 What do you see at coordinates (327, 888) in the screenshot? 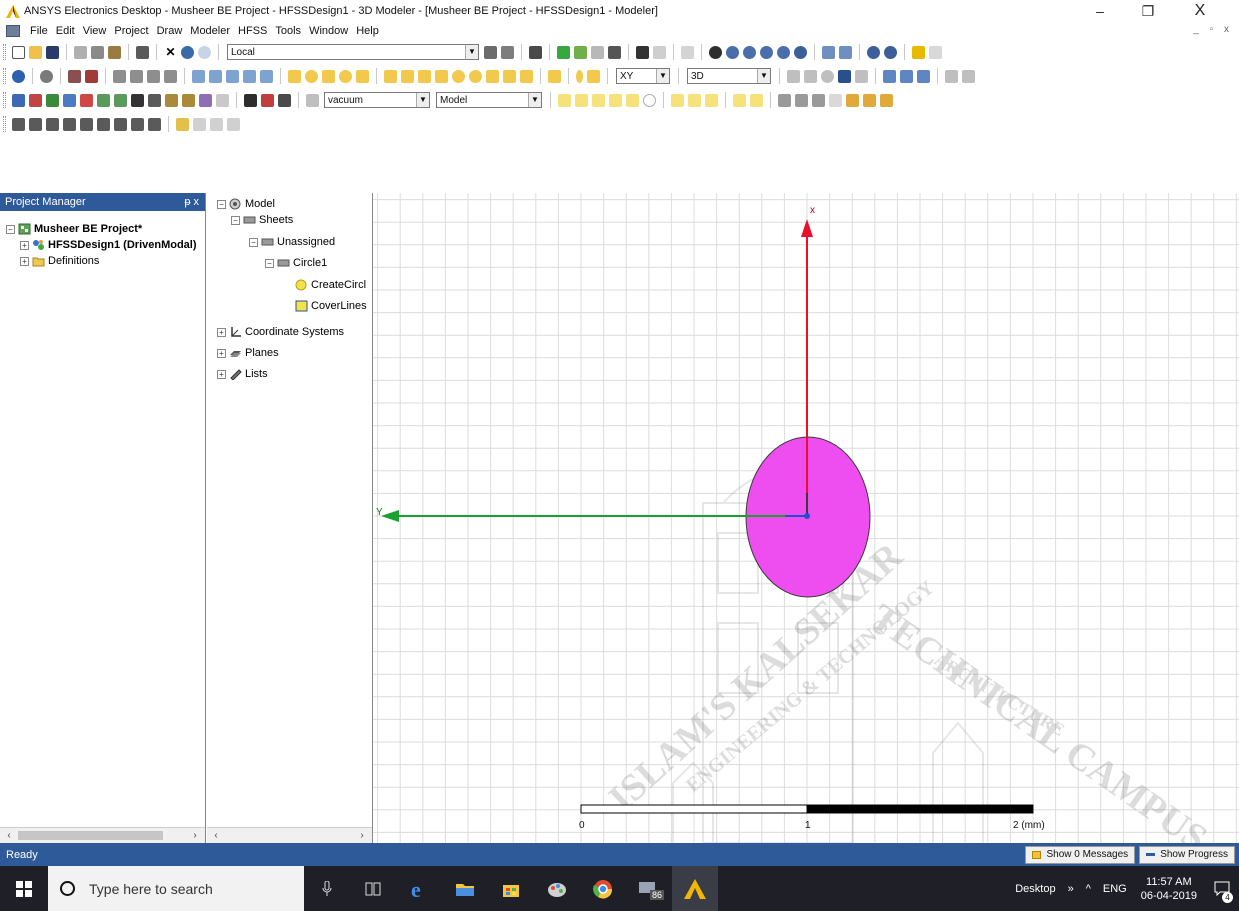
I see `microphone-icon` at bounding box center [327, 888].